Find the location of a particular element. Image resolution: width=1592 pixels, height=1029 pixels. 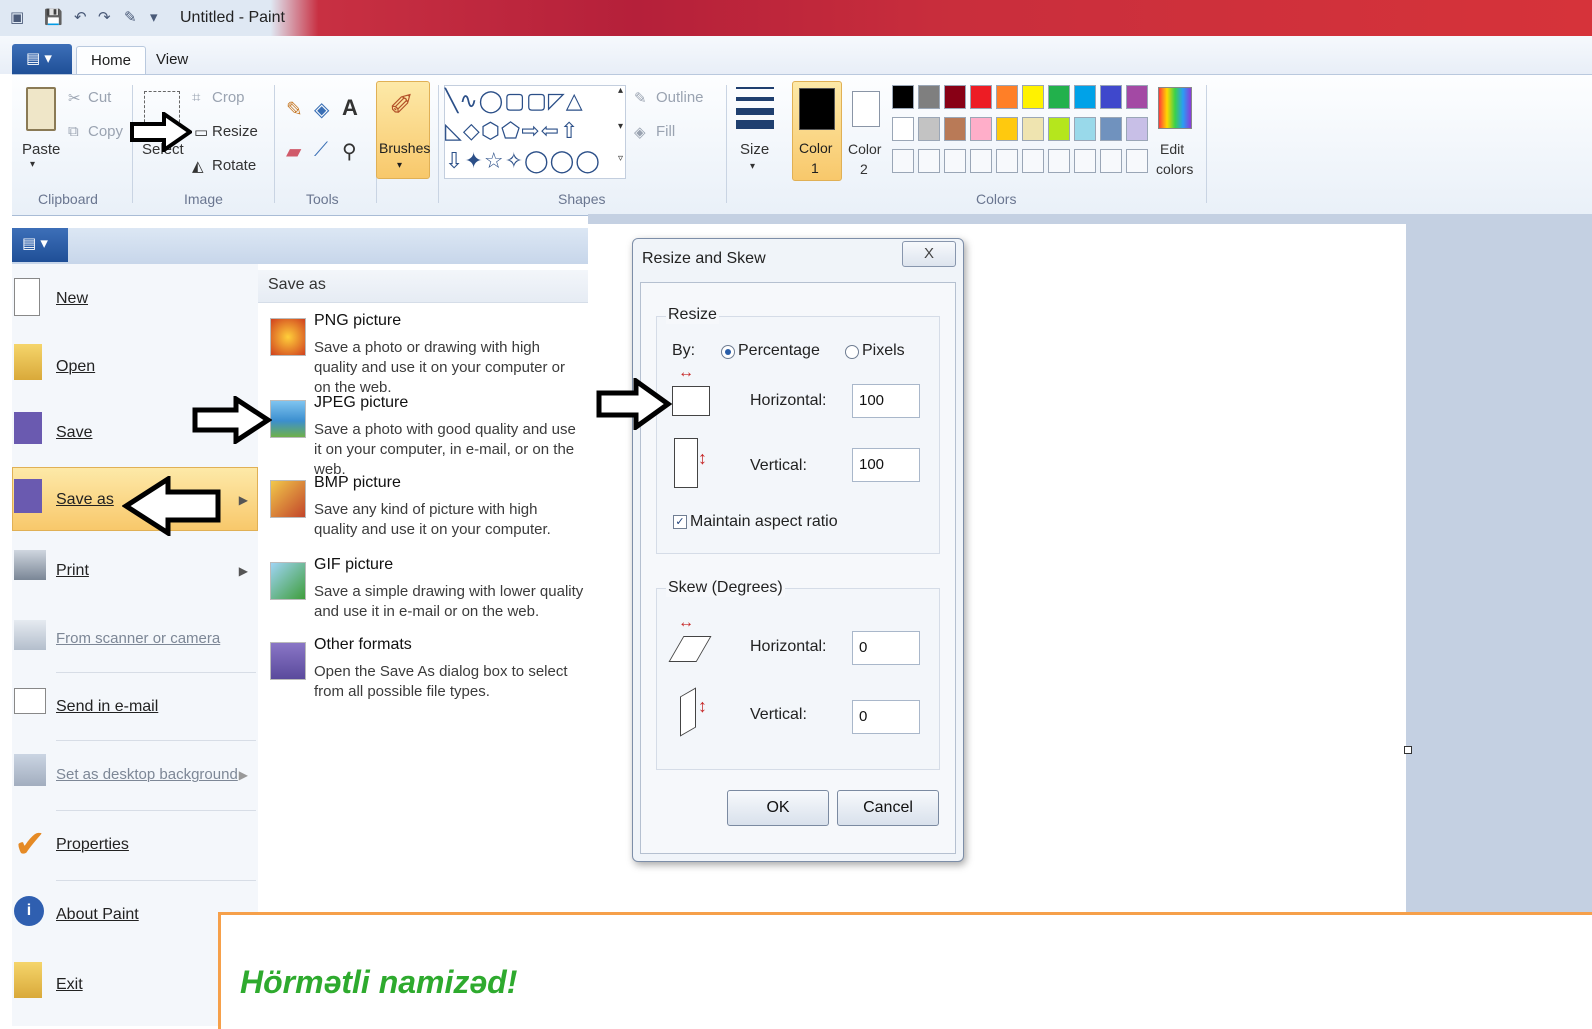

menu-item-new: New is located at coordinates (135, 299).